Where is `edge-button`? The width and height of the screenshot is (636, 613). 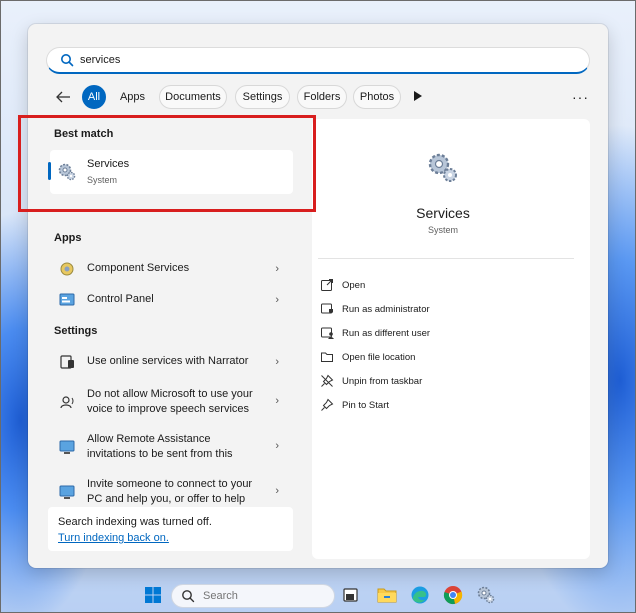
edge-button is located at coordinates (420, 595).